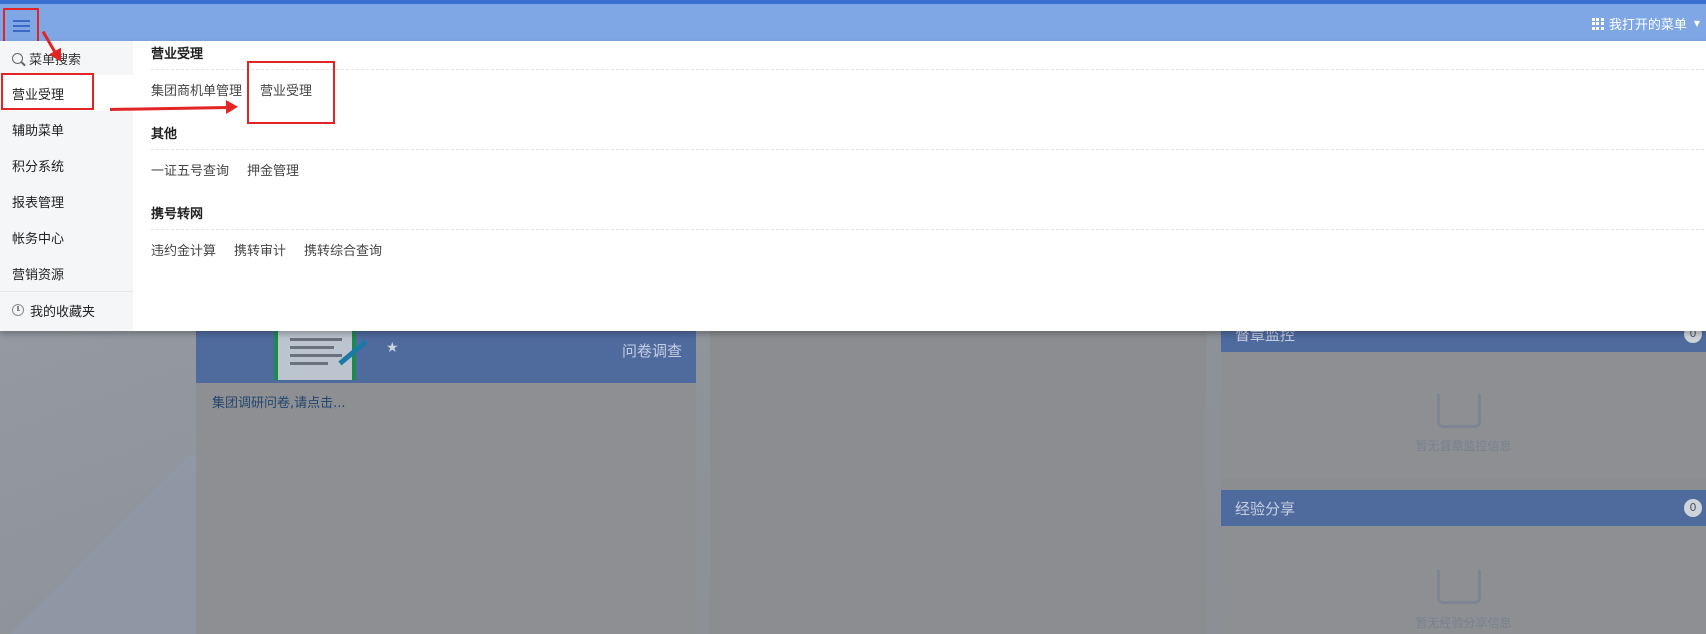  Describe the element at coordinates (66, 165) in the screenshot. I see `sidebar-item-points: 积分系统` at that location.